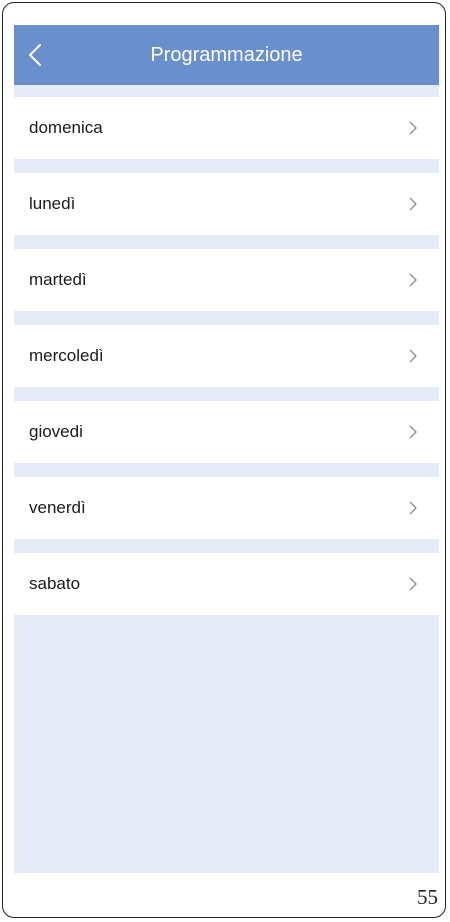 The width and height of the screenshot is (450, 922). I want to click on page-title: Programmazione, so click(226, 55).